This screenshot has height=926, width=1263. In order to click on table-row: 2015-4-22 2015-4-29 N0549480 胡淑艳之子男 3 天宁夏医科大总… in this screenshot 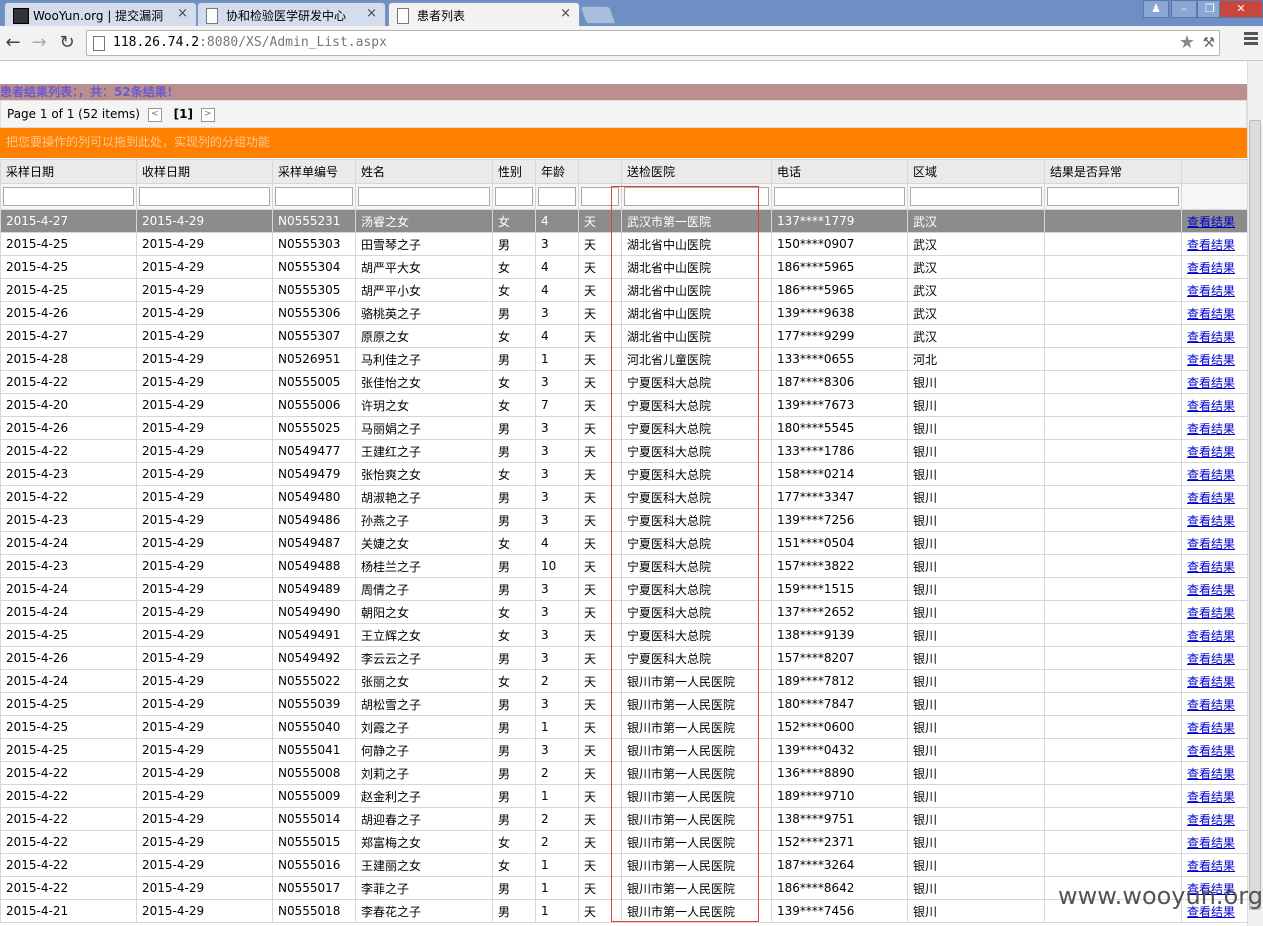, I will do `click(624, 497)`.